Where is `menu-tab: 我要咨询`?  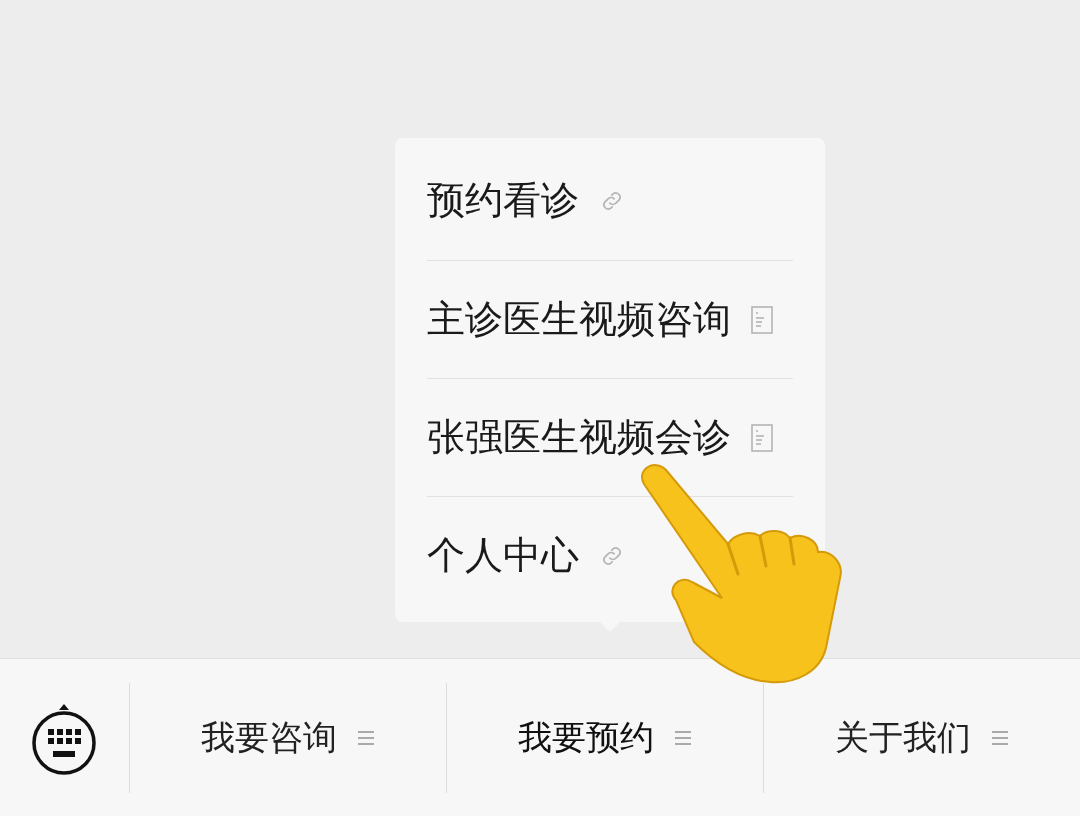
menu-tab: 我要咨询 is located at coordinates (287, 737).